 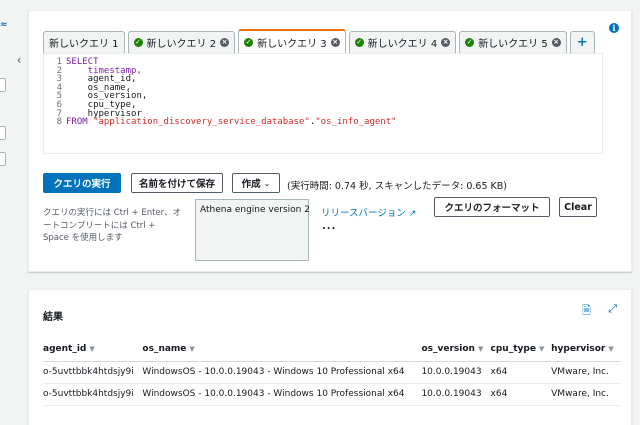 I want to click on column-label: hypervisor, so click(x=578, y=348).